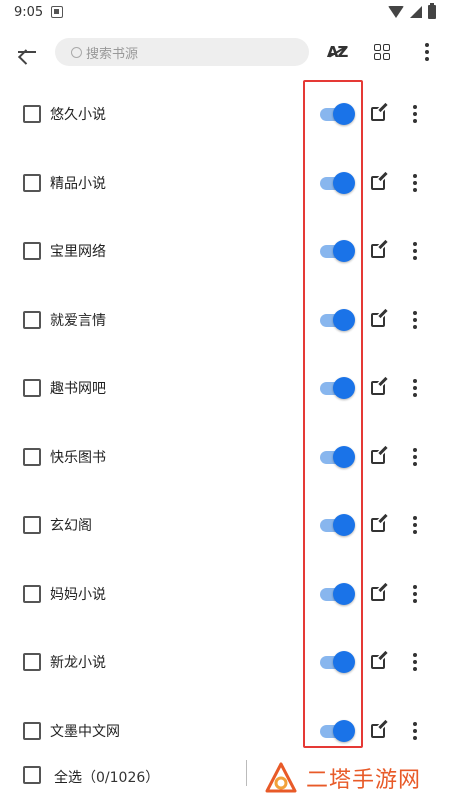  Describe the element at coordinates (181, 52) in the screenshot. I see `search-input: 搜索书源` at that location.